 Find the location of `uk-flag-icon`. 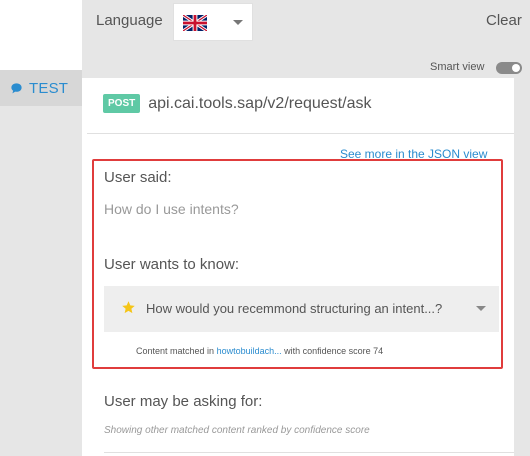

uk-flag-icon is located at coordinates (195, 23).